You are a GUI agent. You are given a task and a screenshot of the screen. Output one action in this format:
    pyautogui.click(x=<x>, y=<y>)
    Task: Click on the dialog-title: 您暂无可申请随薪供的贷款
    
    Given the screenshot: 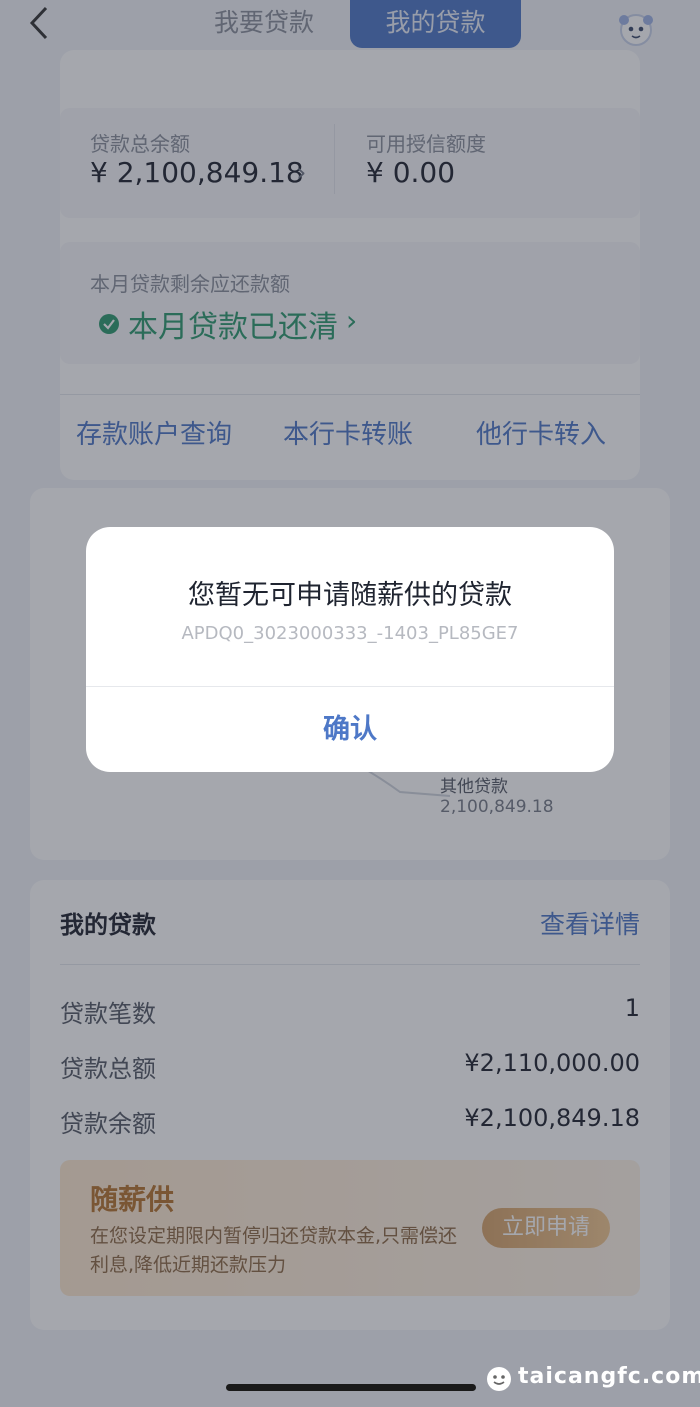 What is the action you would take?
    pyautogui.click(x=350, y=595)
    